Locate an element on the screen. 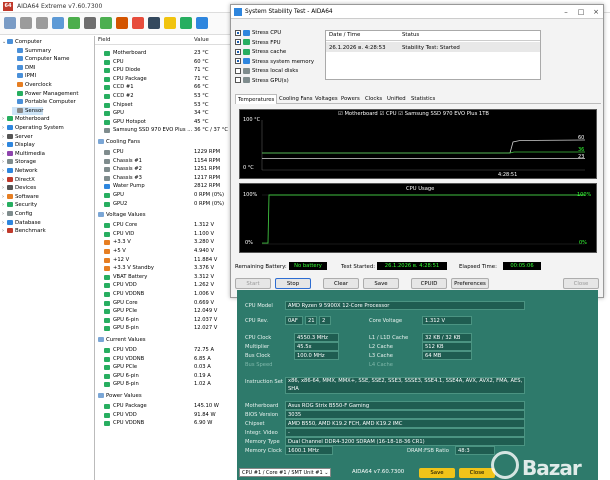 The width and height of the screenshot is (610, 480). table-row: Water Pump 2812 RPM is located at coordinates (162, 186).